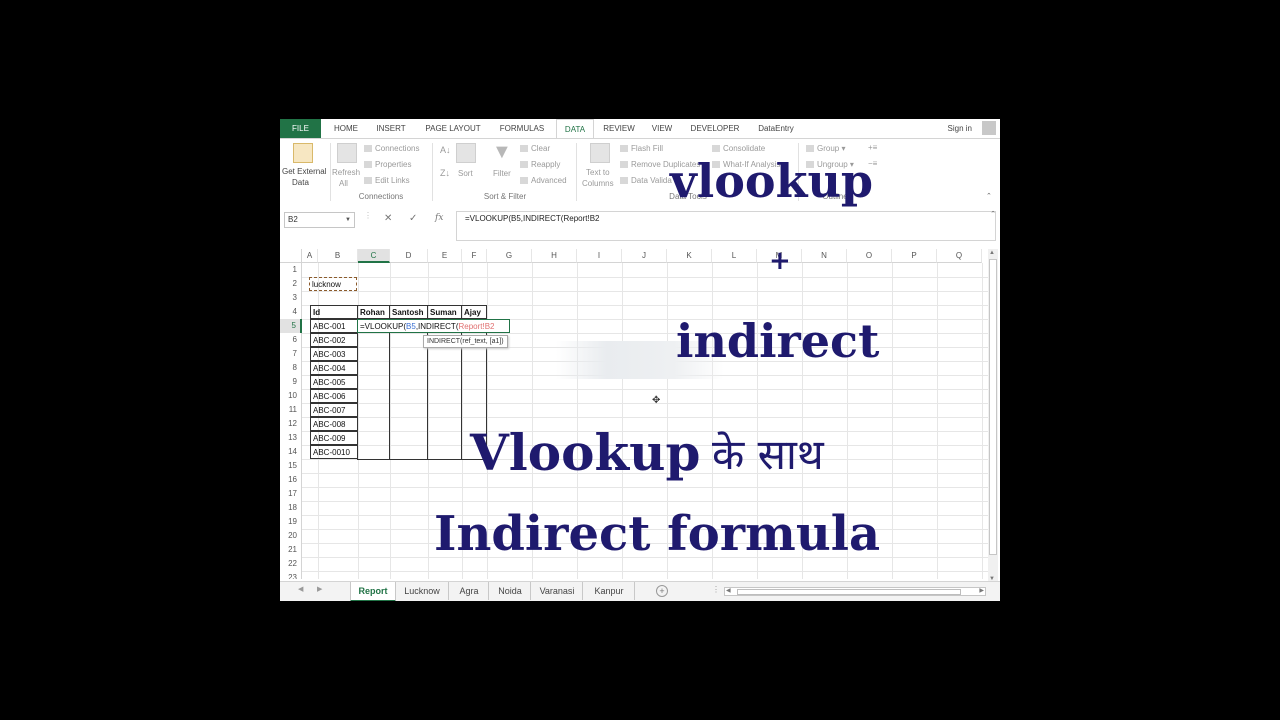 The image size is (1280, 720). Describe the element at coordinates (334, 424) in the screenshot. I see `id-cell: ABC-008` at that location.